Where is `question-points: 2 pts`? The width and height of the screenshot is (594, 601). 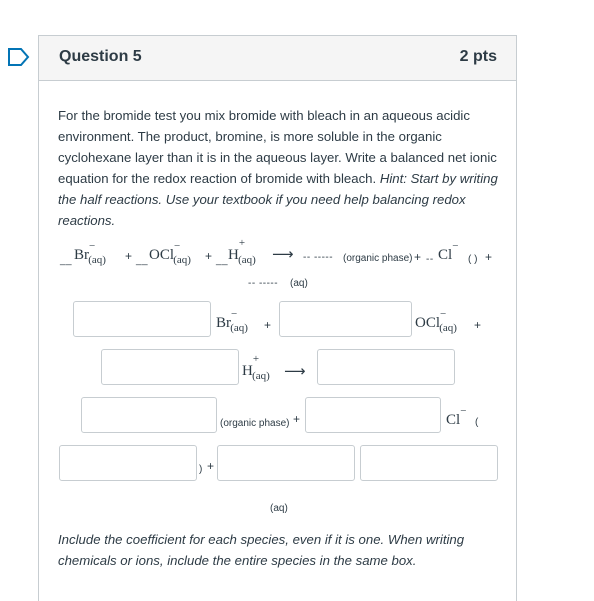
question-points: 2 pts is located at coordinates (478, 56).